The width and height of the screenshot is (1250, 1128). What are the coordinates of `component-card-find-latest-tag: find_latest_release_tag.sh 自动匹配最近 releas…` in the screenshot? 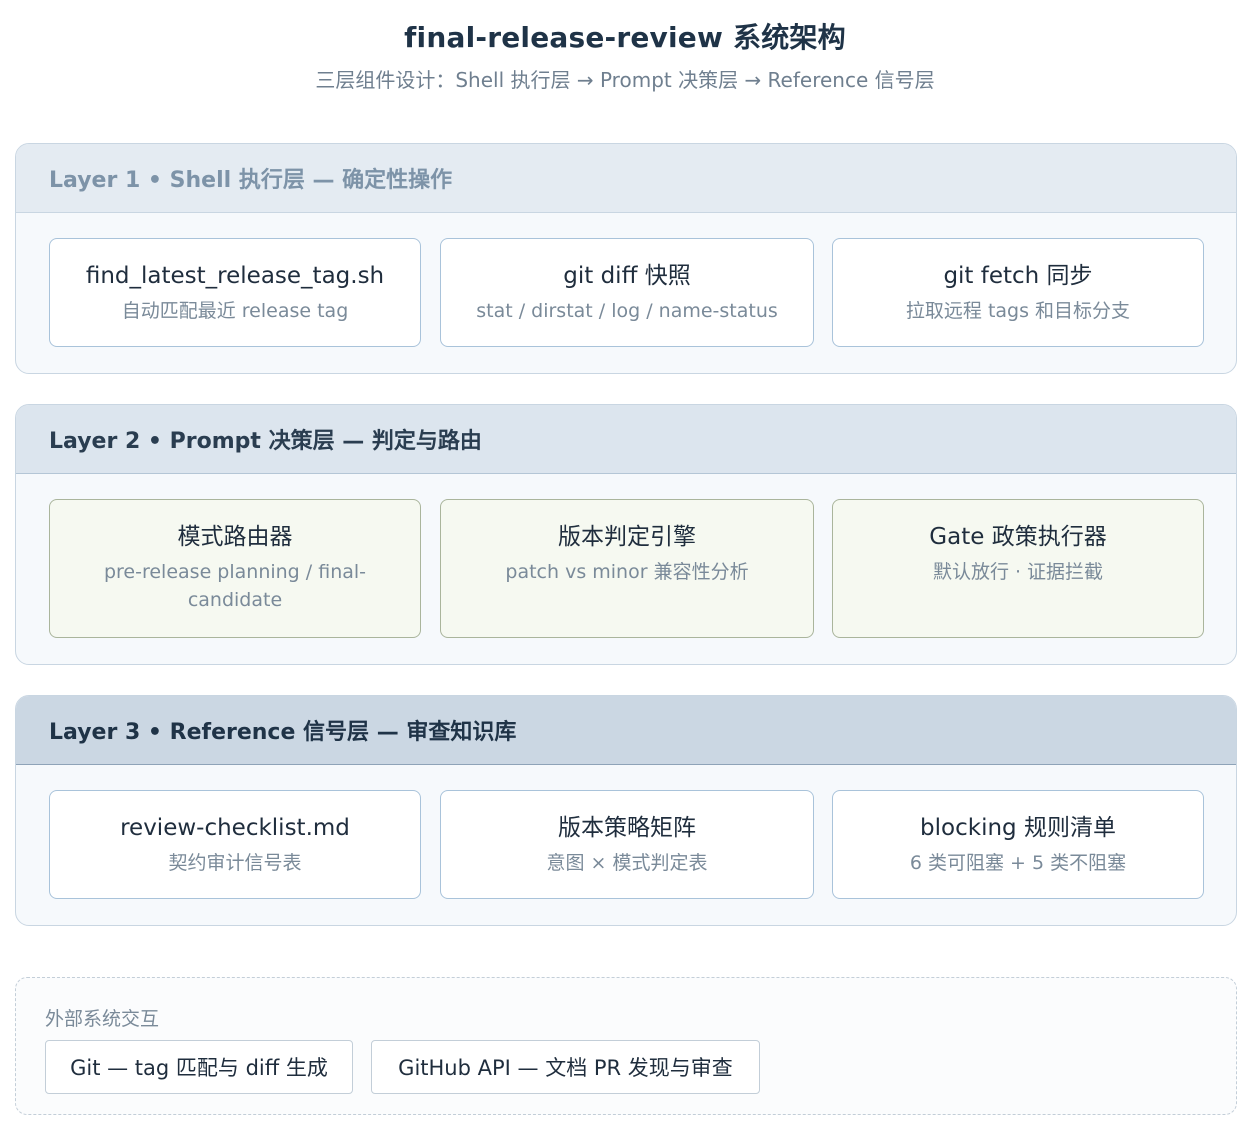 It's located at (235, 292).